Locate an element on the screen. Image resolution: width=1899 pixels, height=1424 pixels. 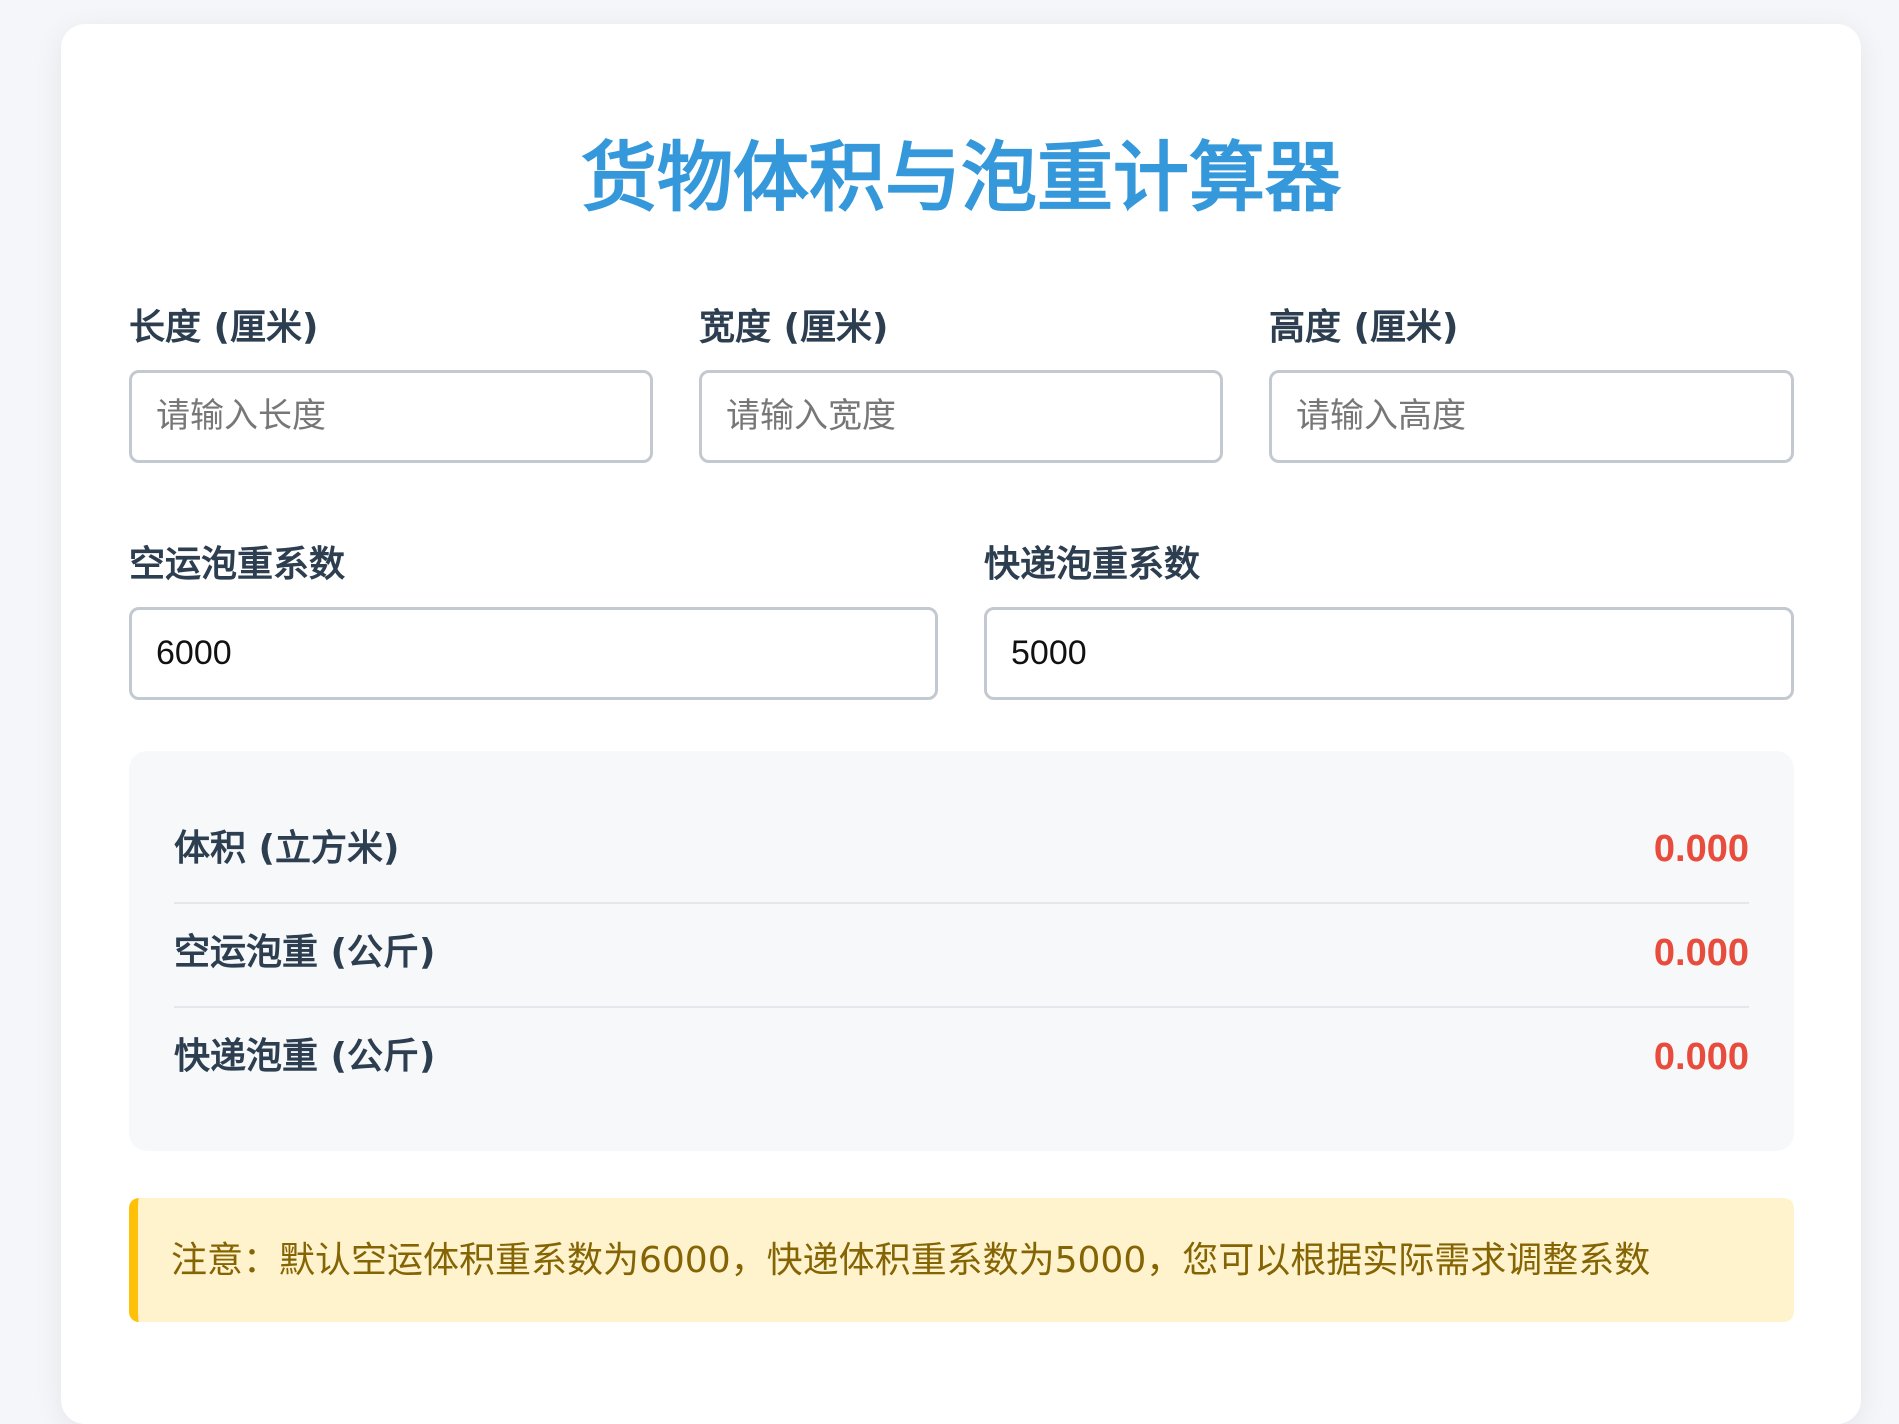
air-coefficient-input is located at coordinates (533, 653).